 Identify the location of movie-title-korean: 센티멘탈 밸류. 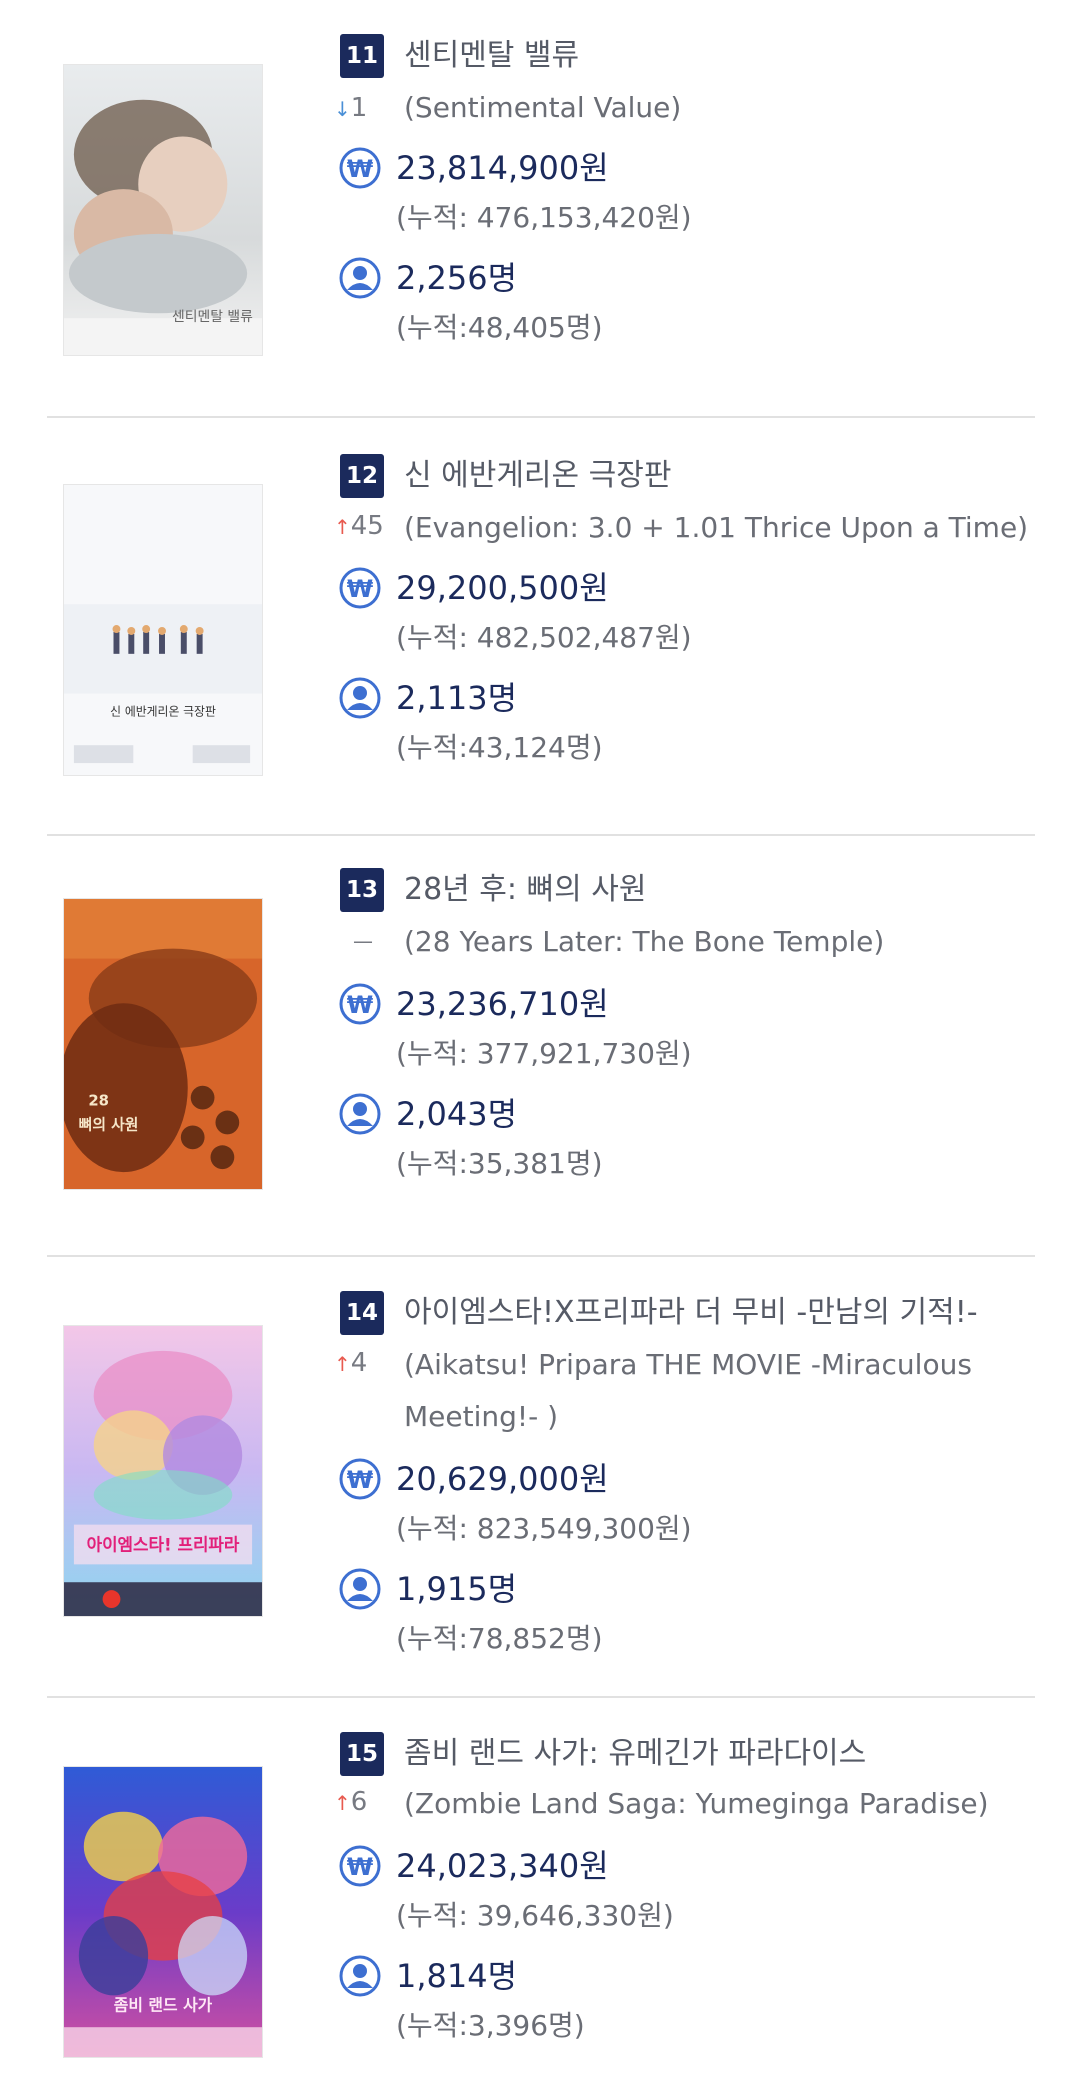
(491, 56).